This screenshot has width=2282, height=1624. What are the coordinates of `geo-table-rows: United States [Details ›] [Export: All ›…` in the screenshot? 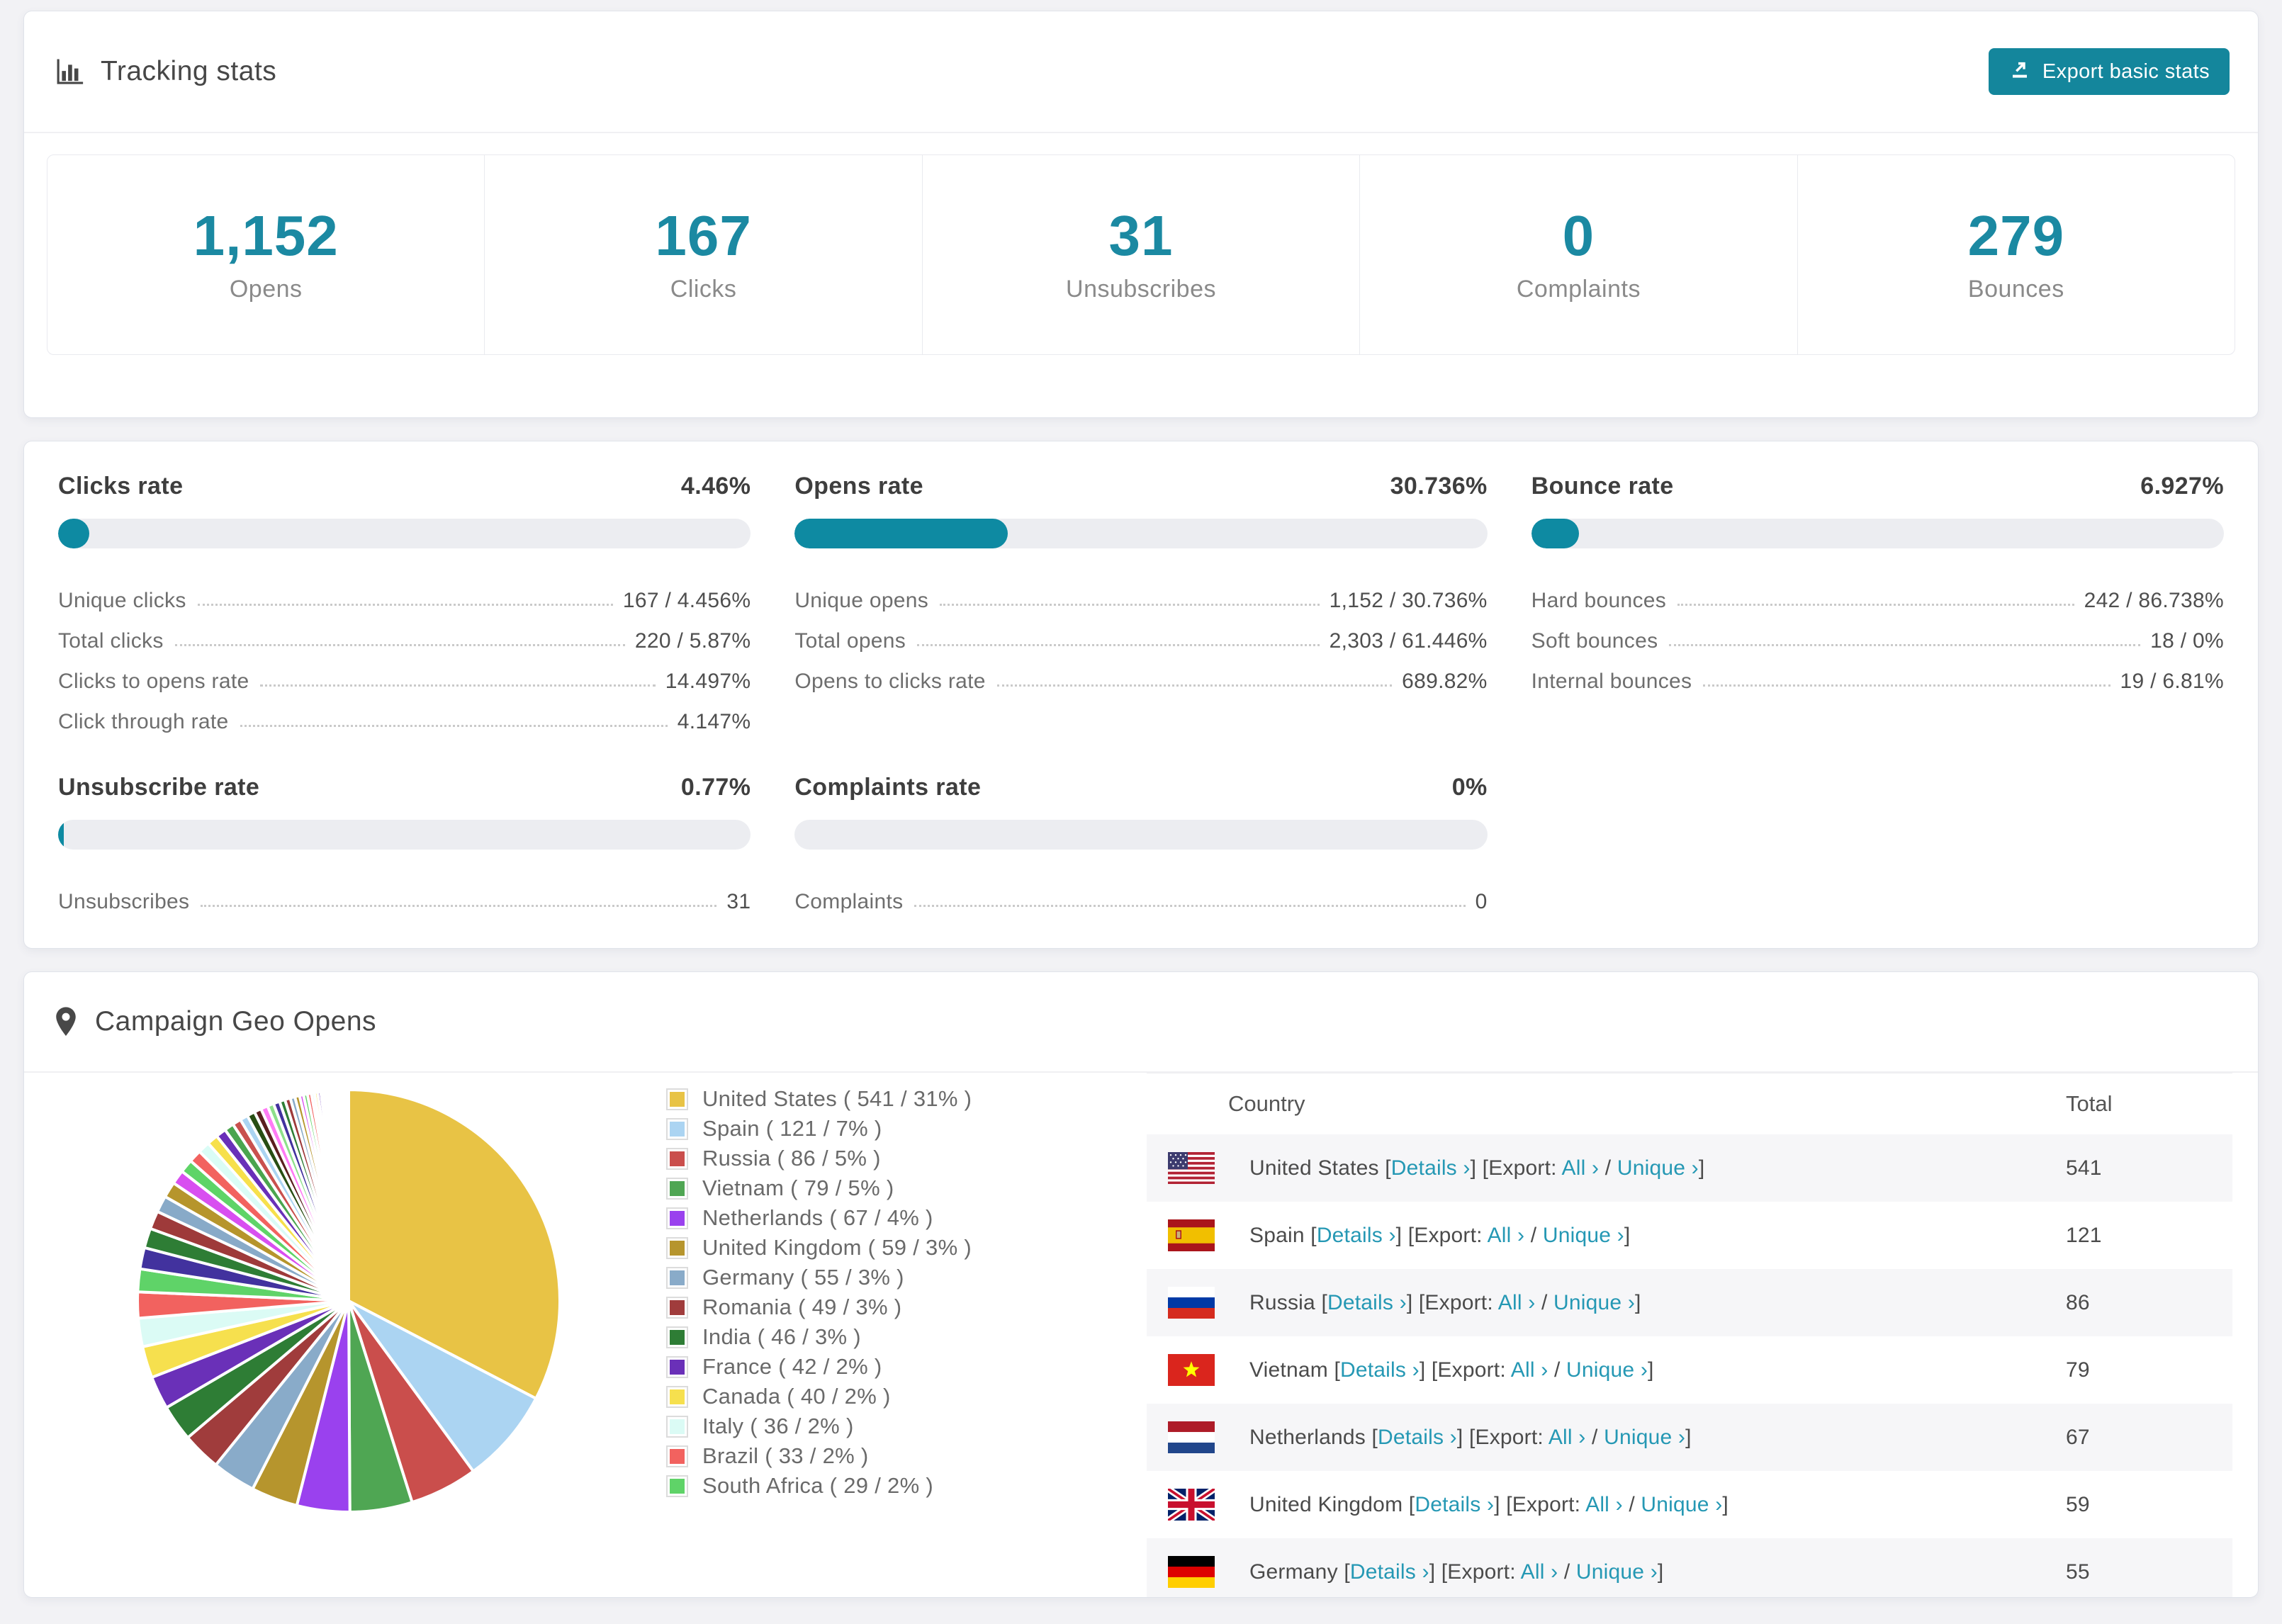 It's located at (1689, 1365).